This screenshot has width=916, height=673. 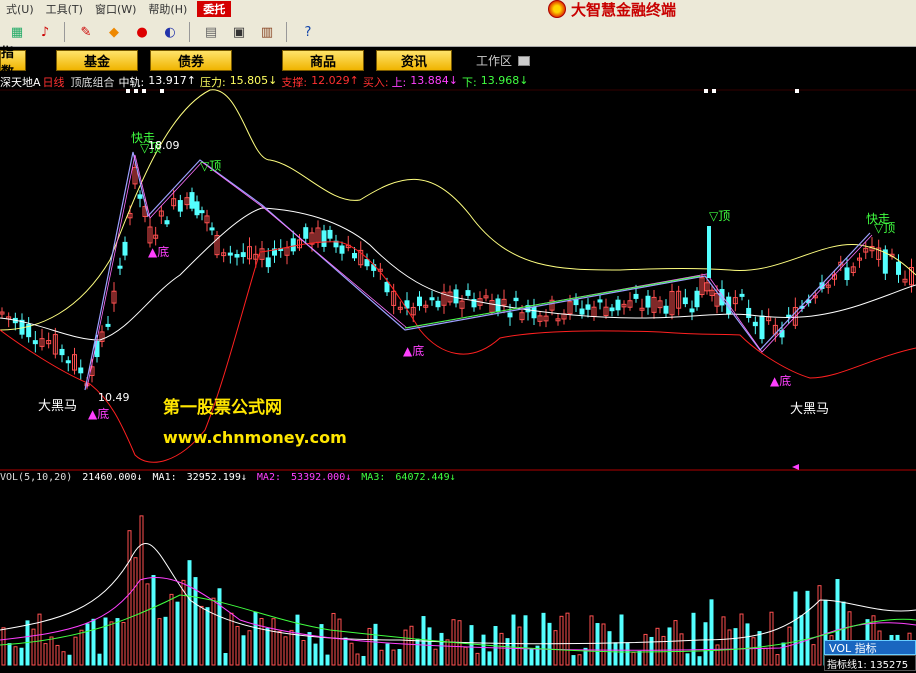 I want to click on label-heima: 大黑马, so click(x=57, y=406).